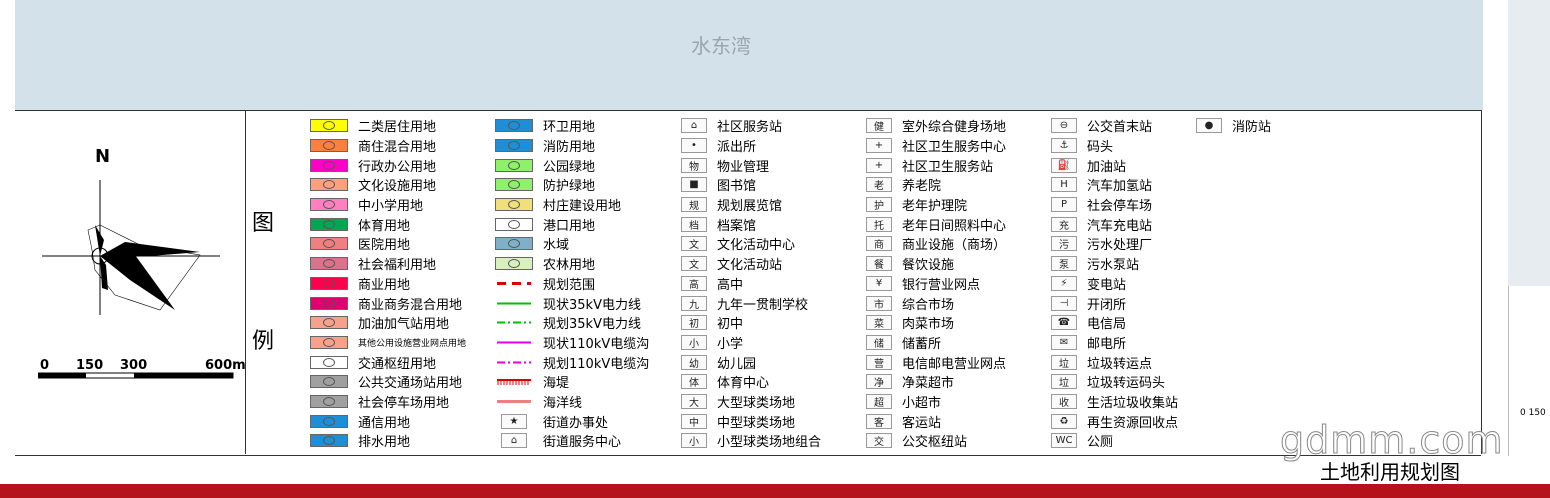  Describe the element at coordinates (1107, 325) in the screenshot. I see `legend-item-label: 电信局` at that location.